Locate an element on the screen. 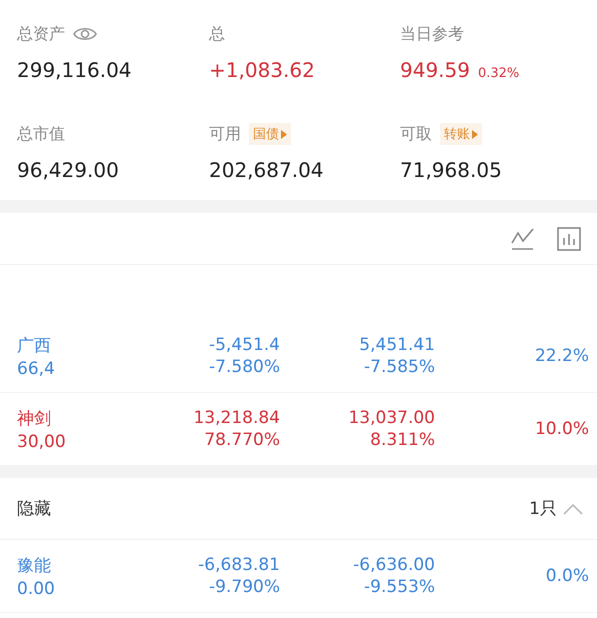 The image size is (597, 618). holding-row: 豫能 0.00 -6,683.81 -9.790% -6,636.00 -9.553% 0.0% is located at coordinates (298, 576).